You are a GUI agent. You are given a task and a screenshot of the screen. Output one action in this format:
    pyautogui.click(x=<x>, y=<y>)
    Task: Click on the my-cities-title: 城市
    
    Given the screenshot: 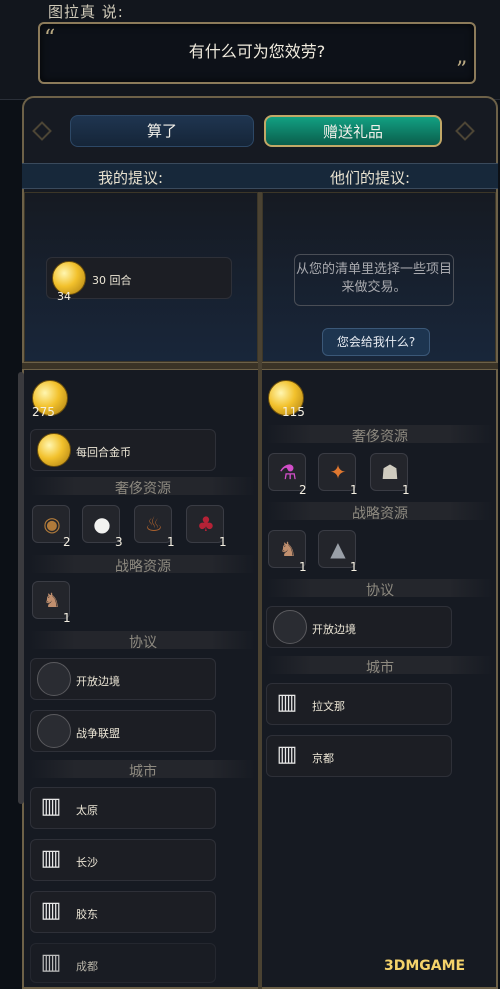 What is the action you would take?
    pyautogui.click(x=143, y=772)
    